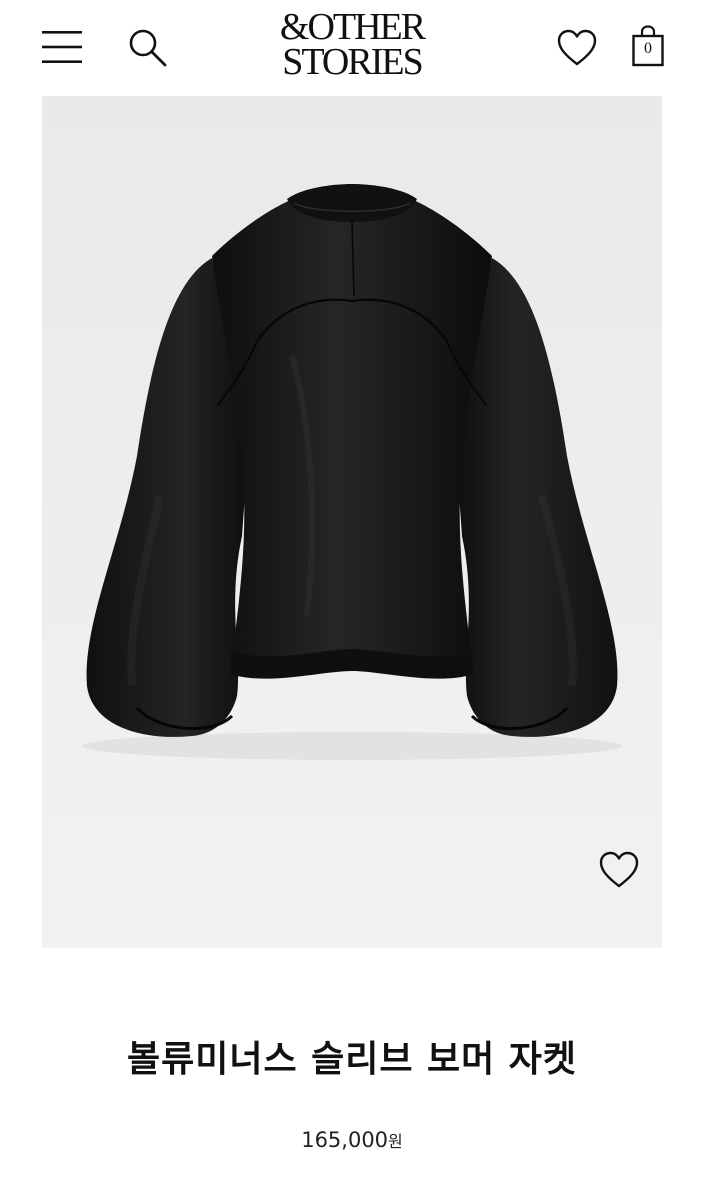 The width and height of the screenshot is (704, 1200). I want to click on logo-line-2: STORIES, so click(352, 62).